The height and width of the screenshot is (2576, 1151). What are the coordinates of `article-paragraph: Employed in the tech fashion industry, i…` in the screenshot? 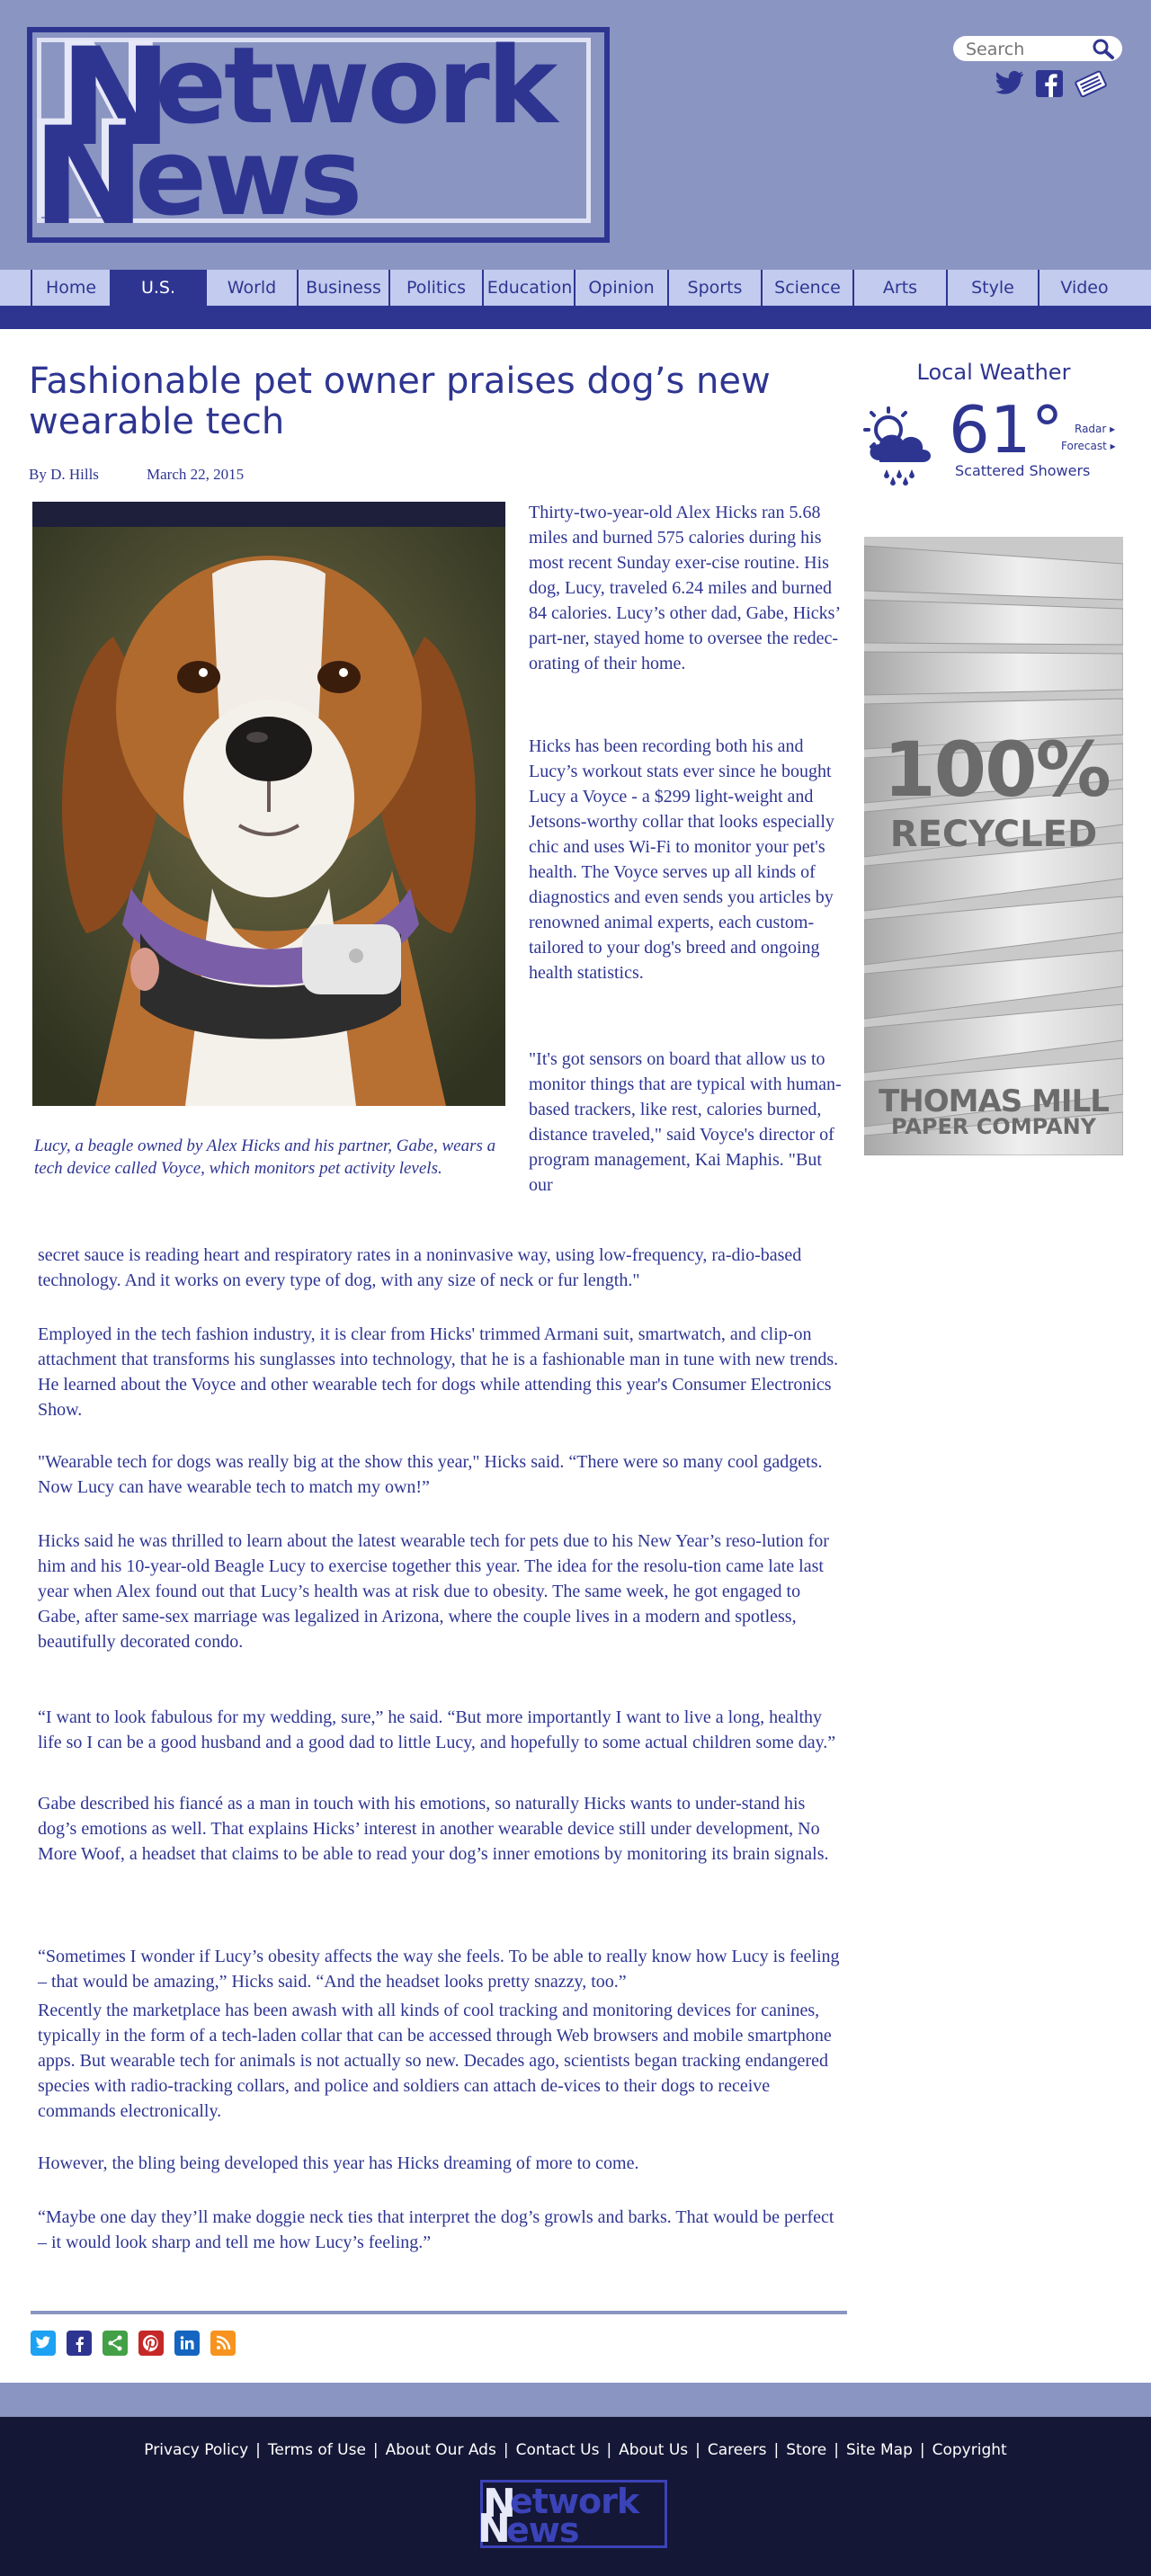 It's located at (438, 1372).